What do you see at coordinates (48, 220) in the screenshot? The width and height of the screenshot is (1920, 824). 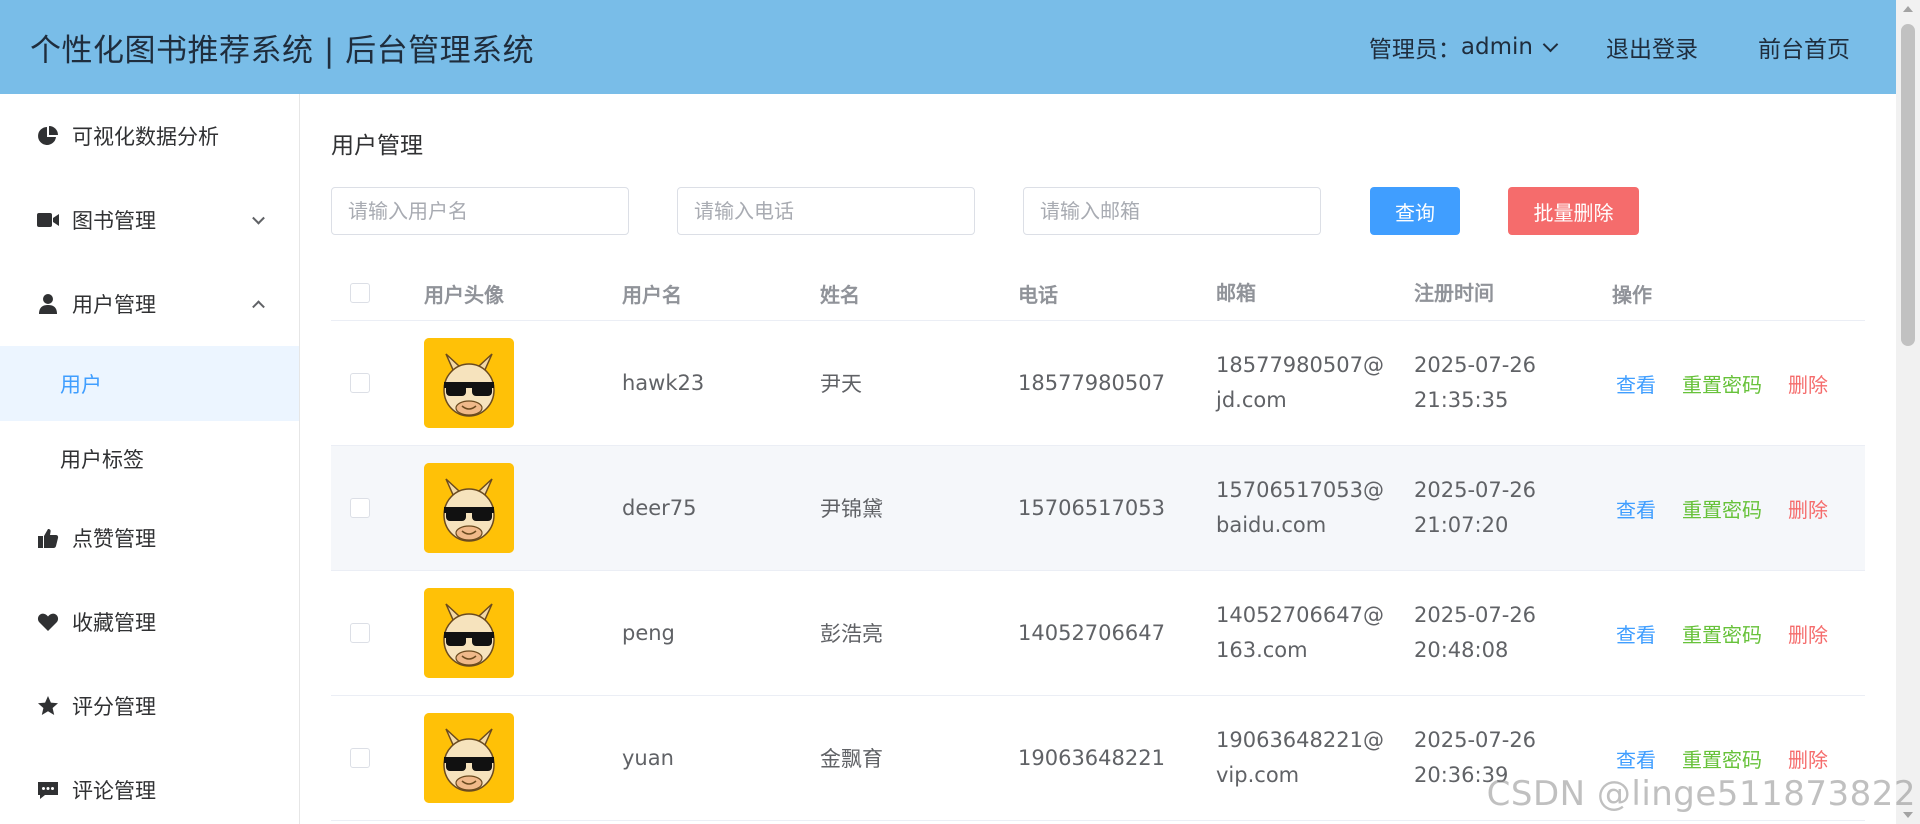 I see `video-camera-icon` at bounding box center [48, 220].